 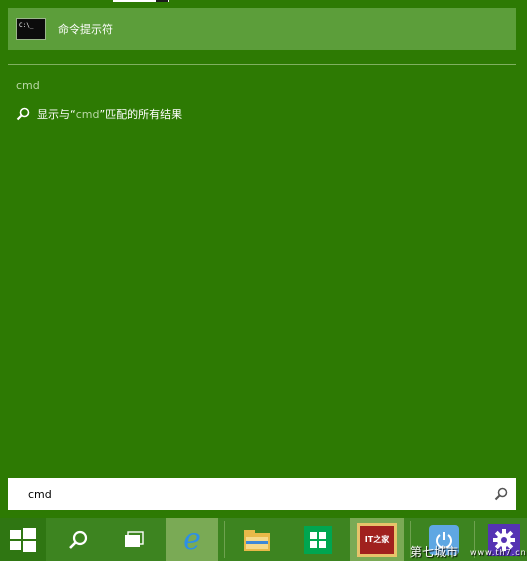 I want to click on top-edge-sliver-dark, so click(x=162, y=1).